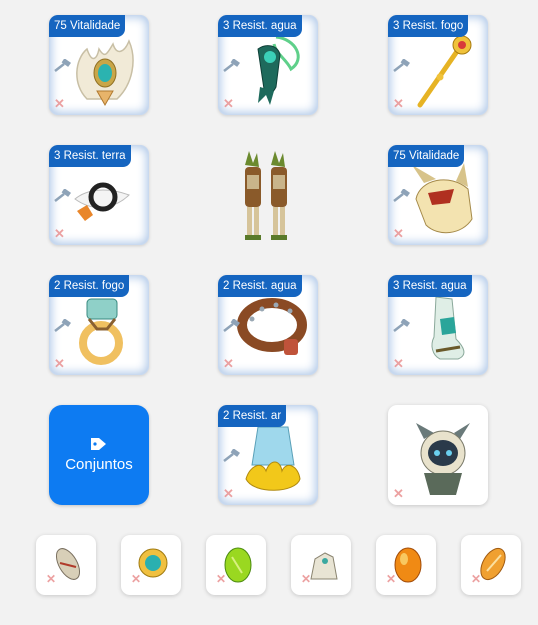 This screenshot has width=538, height=625. I want to click on hat-slot: 75 Vitalidade ✕, so click(438, 195).